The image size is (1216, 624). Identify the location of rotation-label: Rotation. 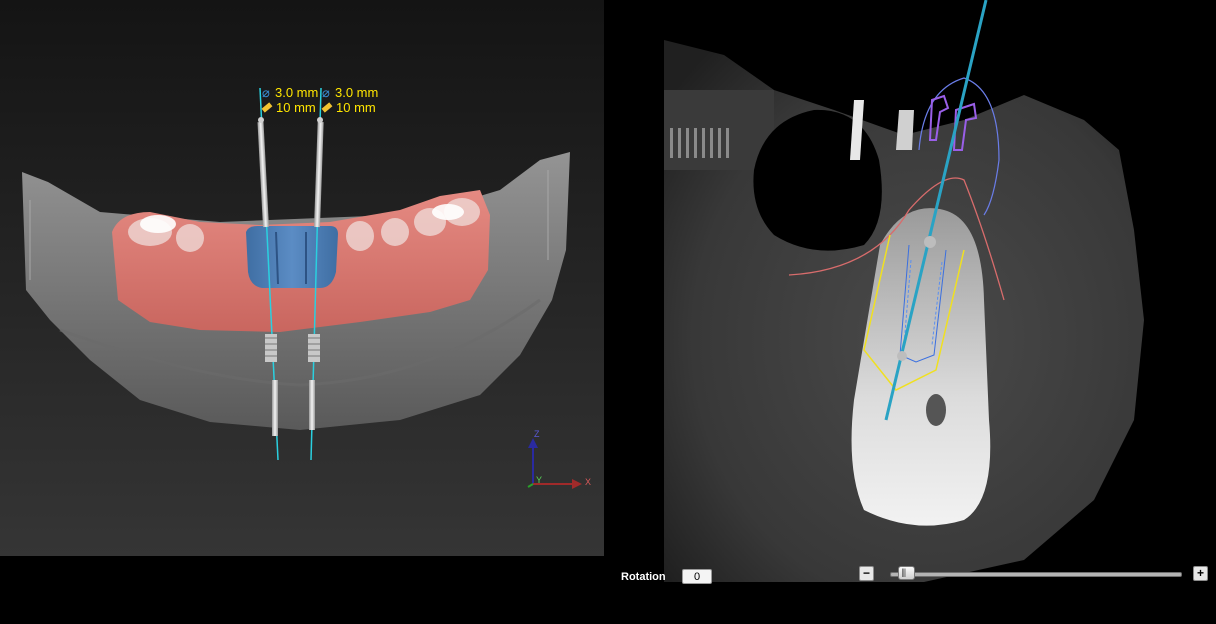
(643, 577).